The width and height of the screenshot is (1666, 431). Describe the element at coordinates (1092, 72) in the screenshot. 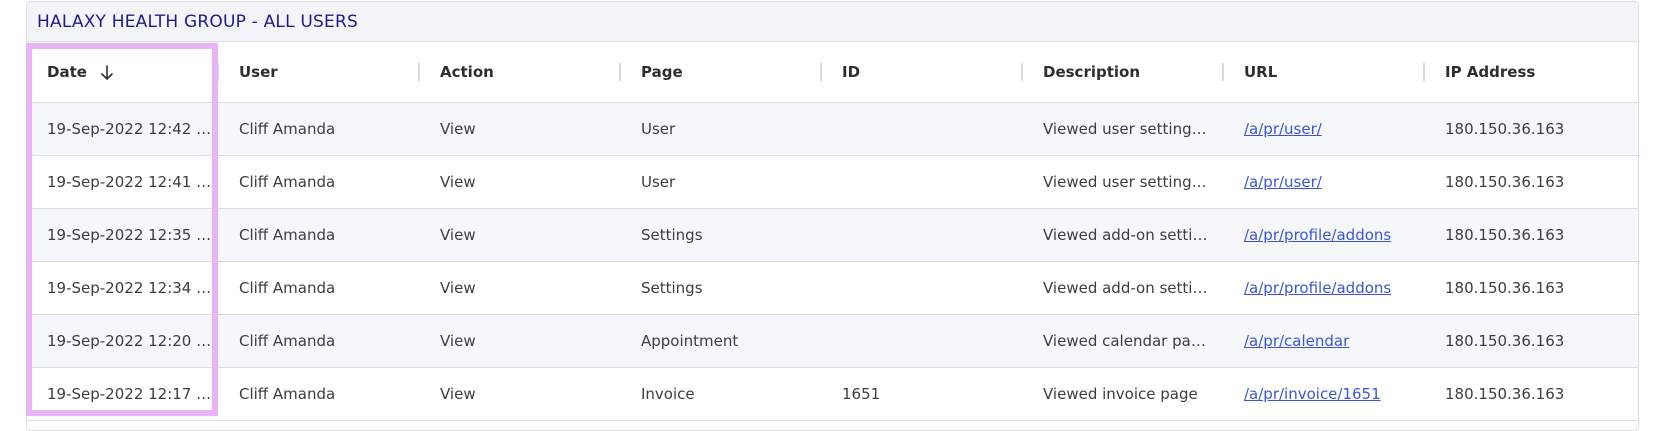

I see `column-header-label: Description` at that location.